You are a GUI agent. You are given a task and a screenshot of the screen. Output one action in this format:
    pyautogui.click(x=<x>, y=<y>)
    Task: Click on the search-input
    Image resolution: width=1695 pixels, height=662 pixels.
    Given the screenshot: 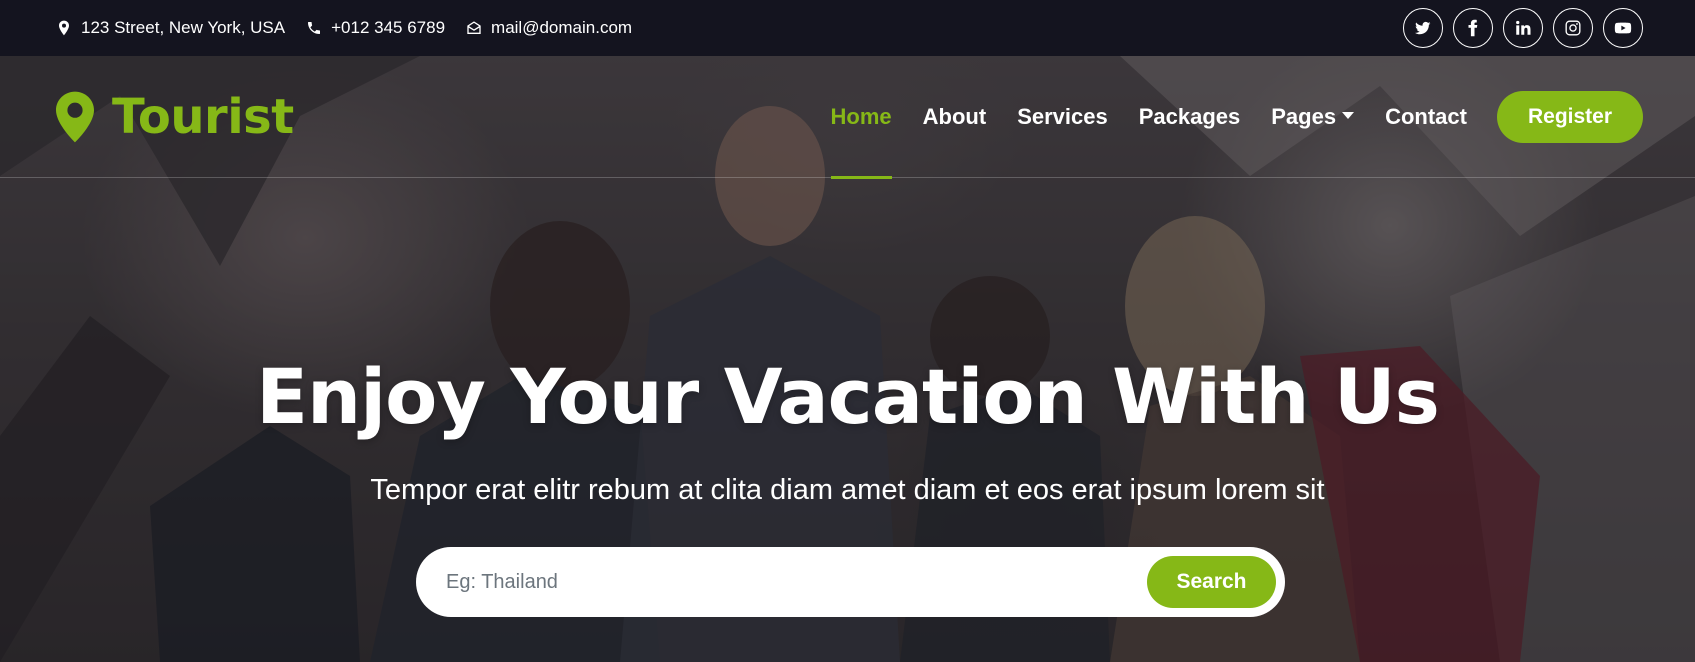 What is the action you would take?
    pyautogui.click(x=796, y=582)
    